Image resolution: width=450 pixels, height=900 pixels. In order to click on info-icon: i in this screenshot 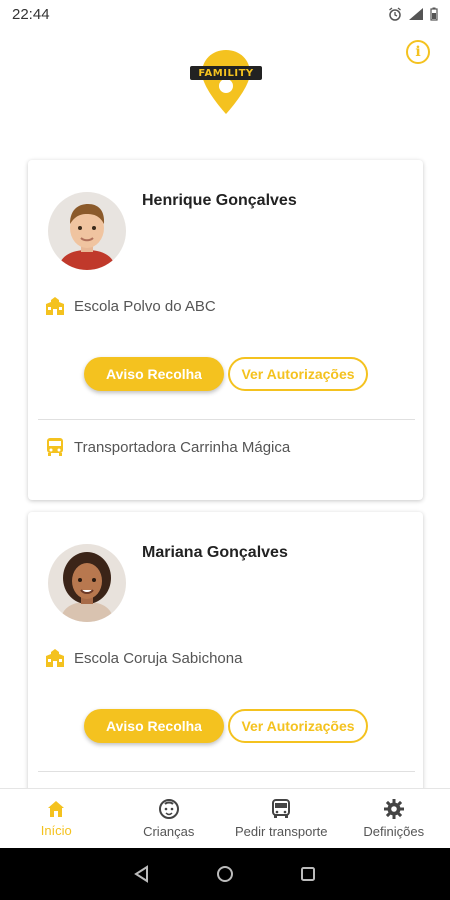, I will do `click(418, 52)`.